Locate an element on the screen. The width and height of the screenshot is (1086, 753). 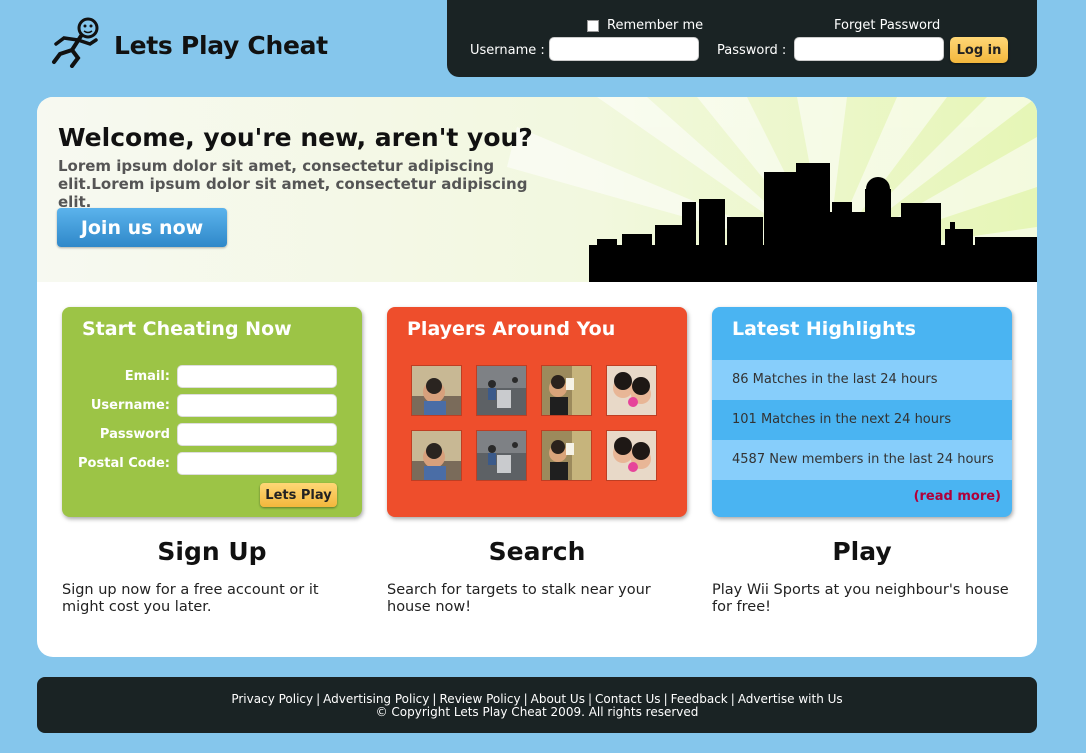
email-field is located at coordinates (257, 376).